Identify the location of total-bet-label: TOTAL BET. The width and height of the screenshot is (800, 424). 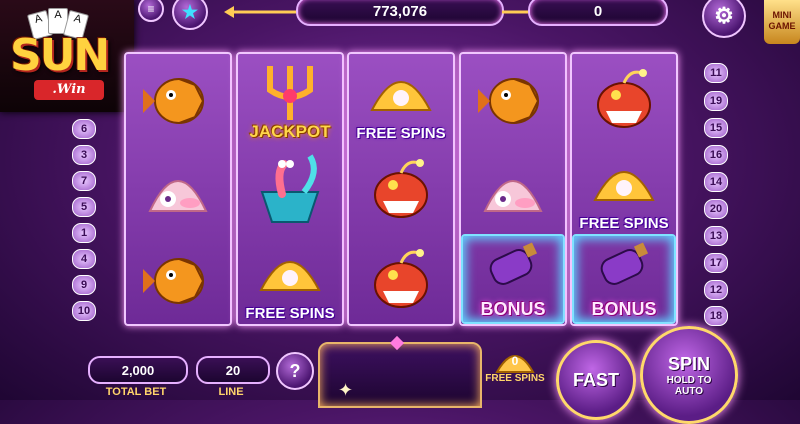
(136, 392).